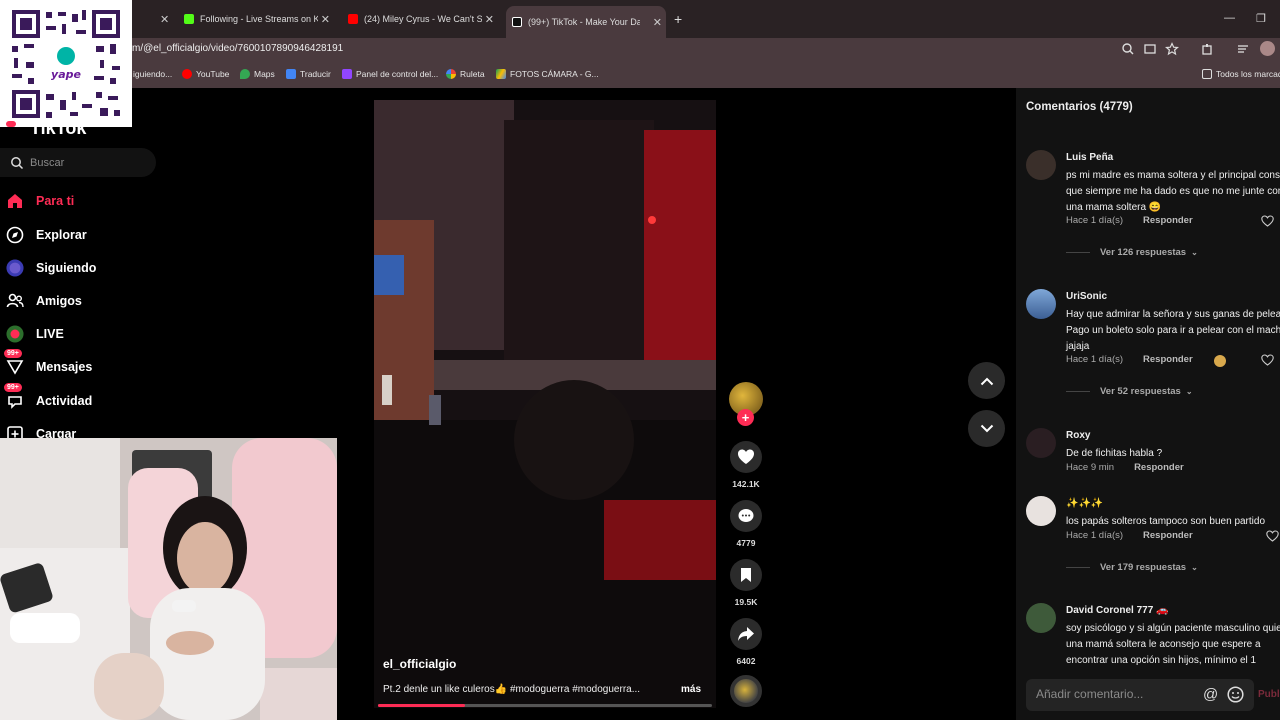 This screenshot has width=1280, height=720. What do you see at coordinates (1150, 49) in the screenshot?
I see `cast-icon` at bounding box center [1150, 49].